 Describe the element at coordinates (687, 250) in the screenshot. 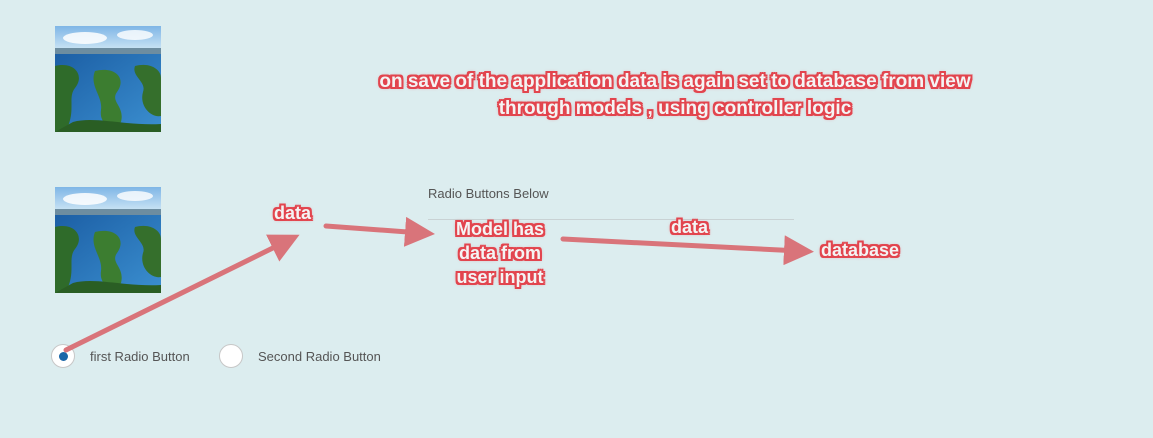

I see `arrow-model-to-database` at that location.